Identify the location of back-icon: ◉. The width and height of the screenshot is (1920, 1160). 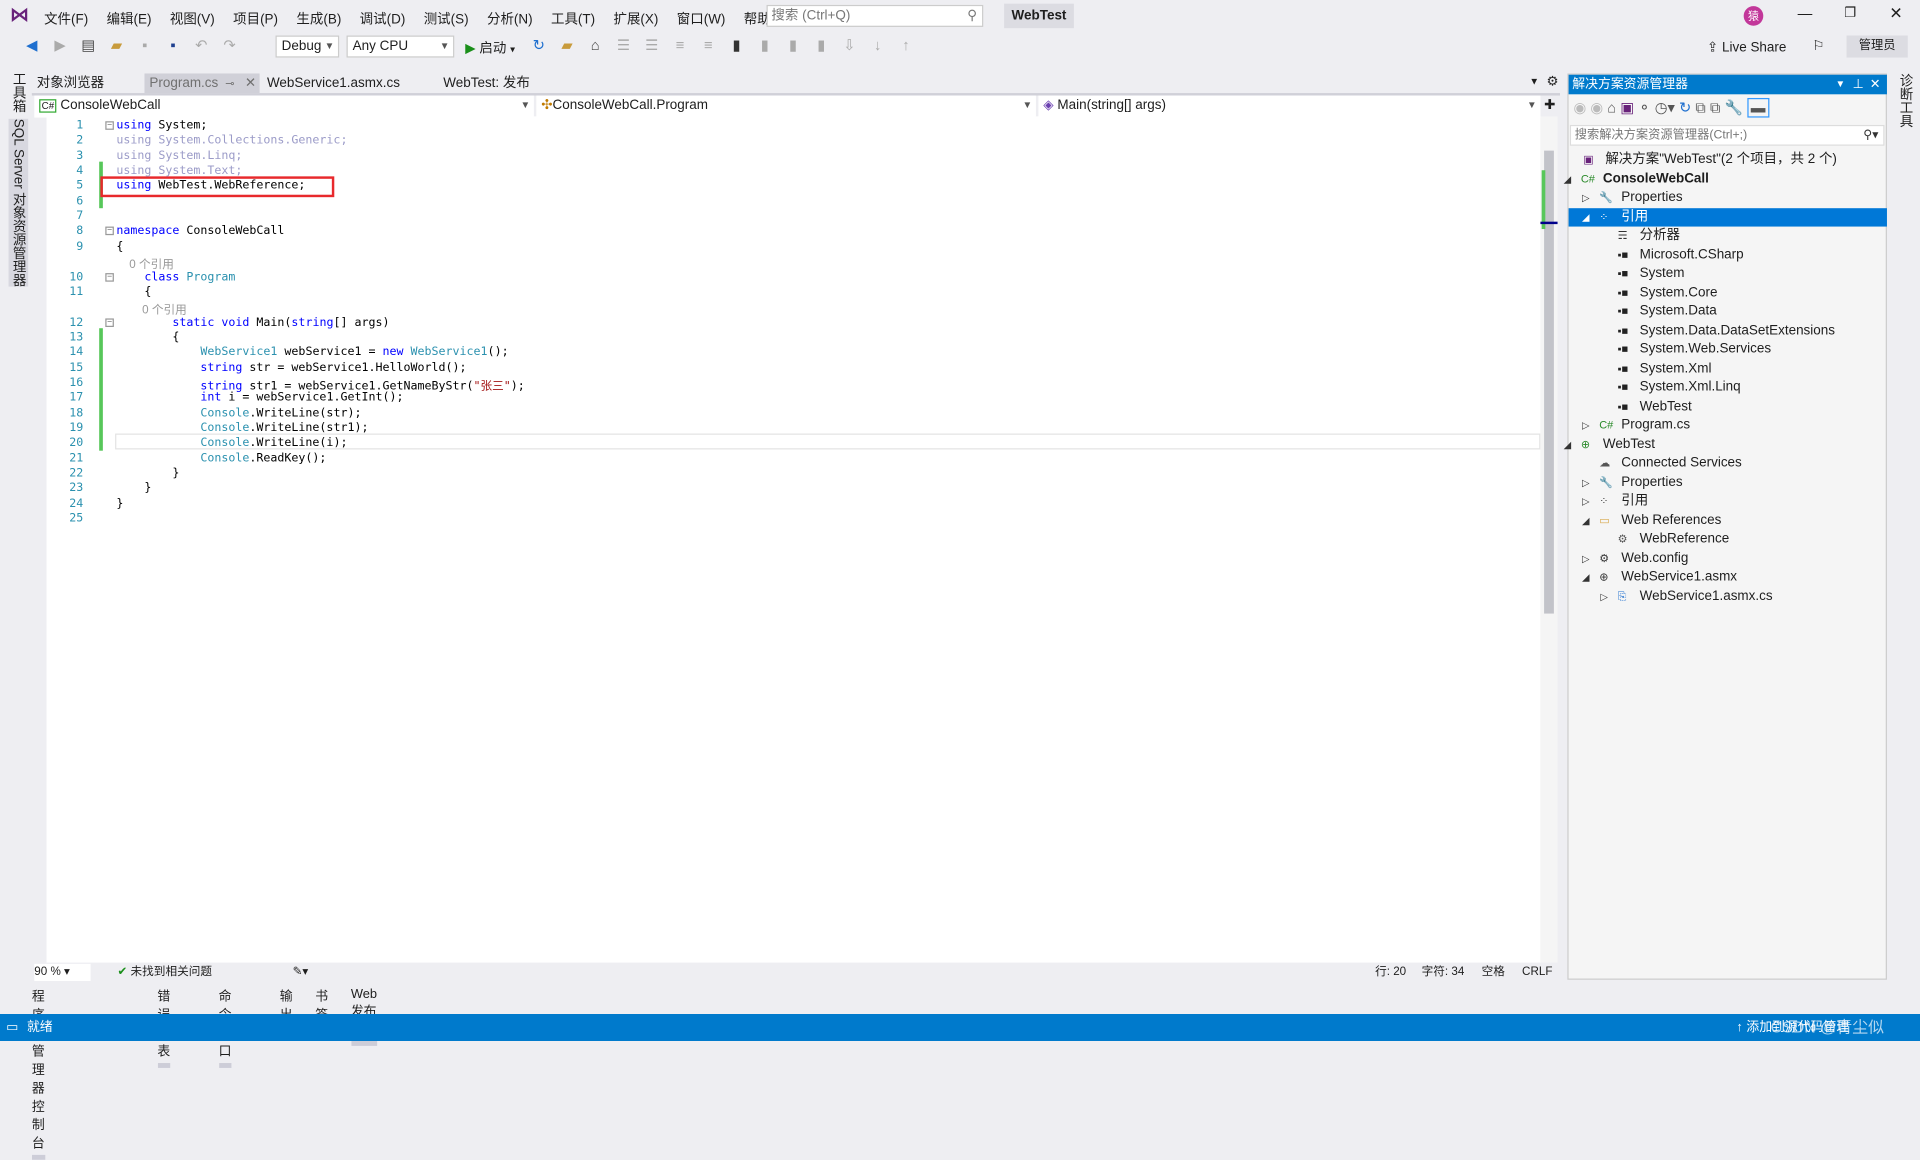
(1579, 107).